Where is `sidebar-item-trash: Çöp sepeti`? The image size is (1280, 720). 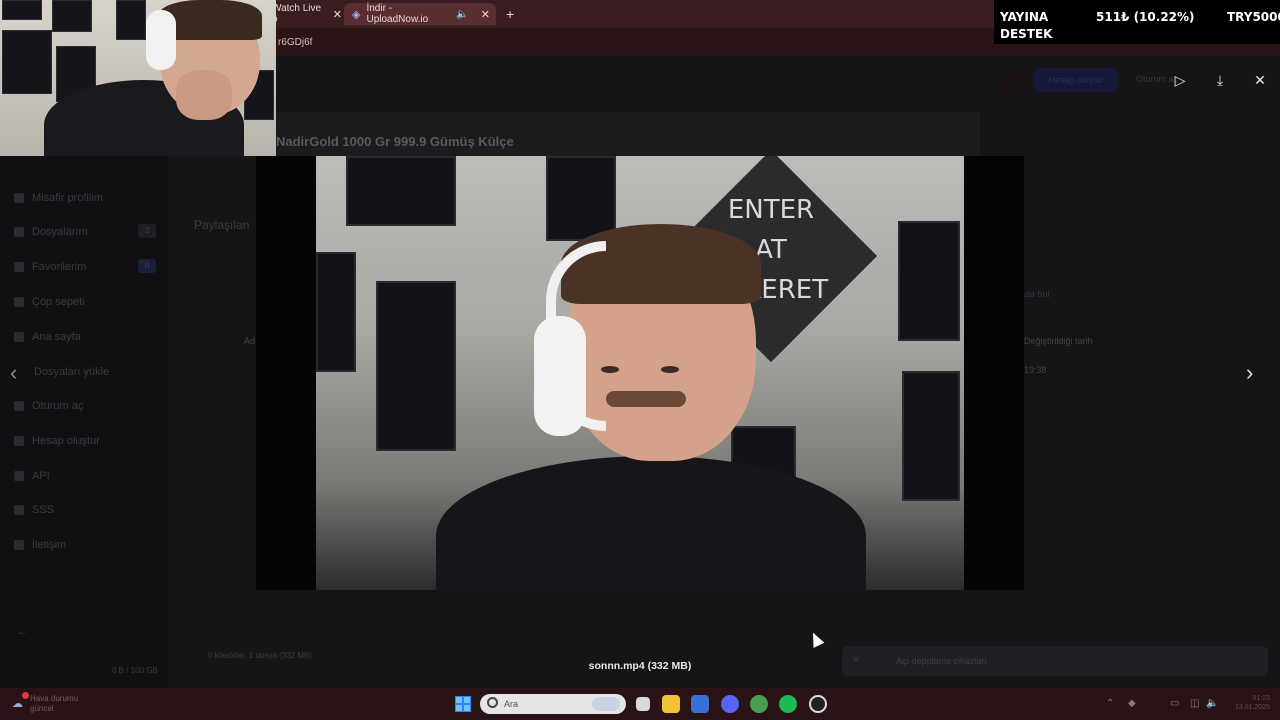
sidebar-item-trash: Çöp sepeti is located at coordinates (49, 302).